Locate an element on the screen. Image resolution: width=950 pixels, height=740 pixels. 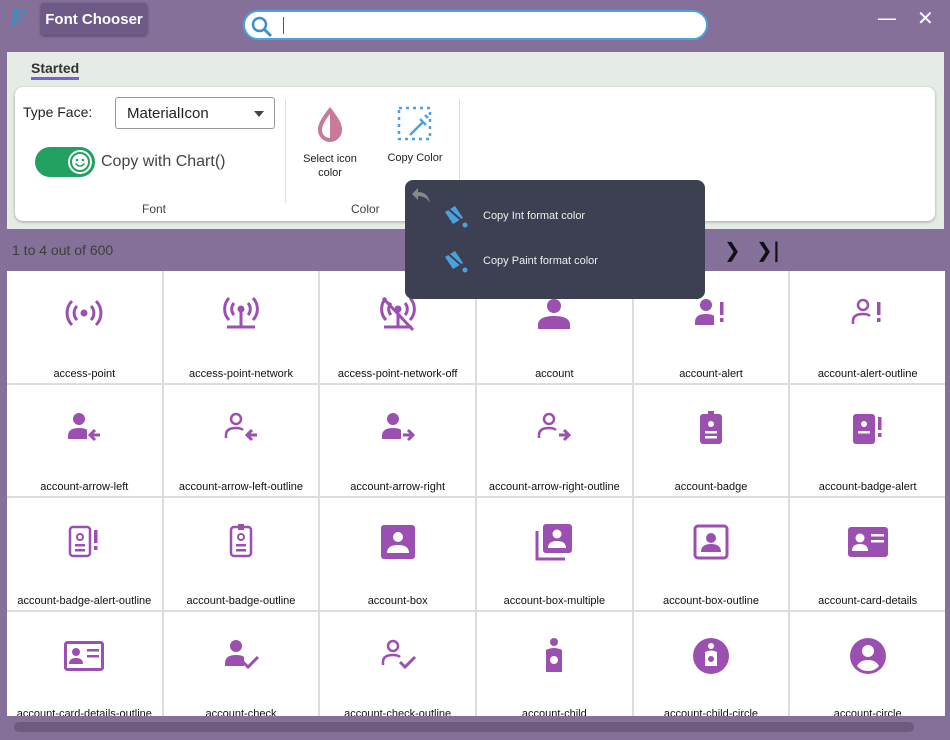
back-arrow-icon is located at coordinates (421, 195).